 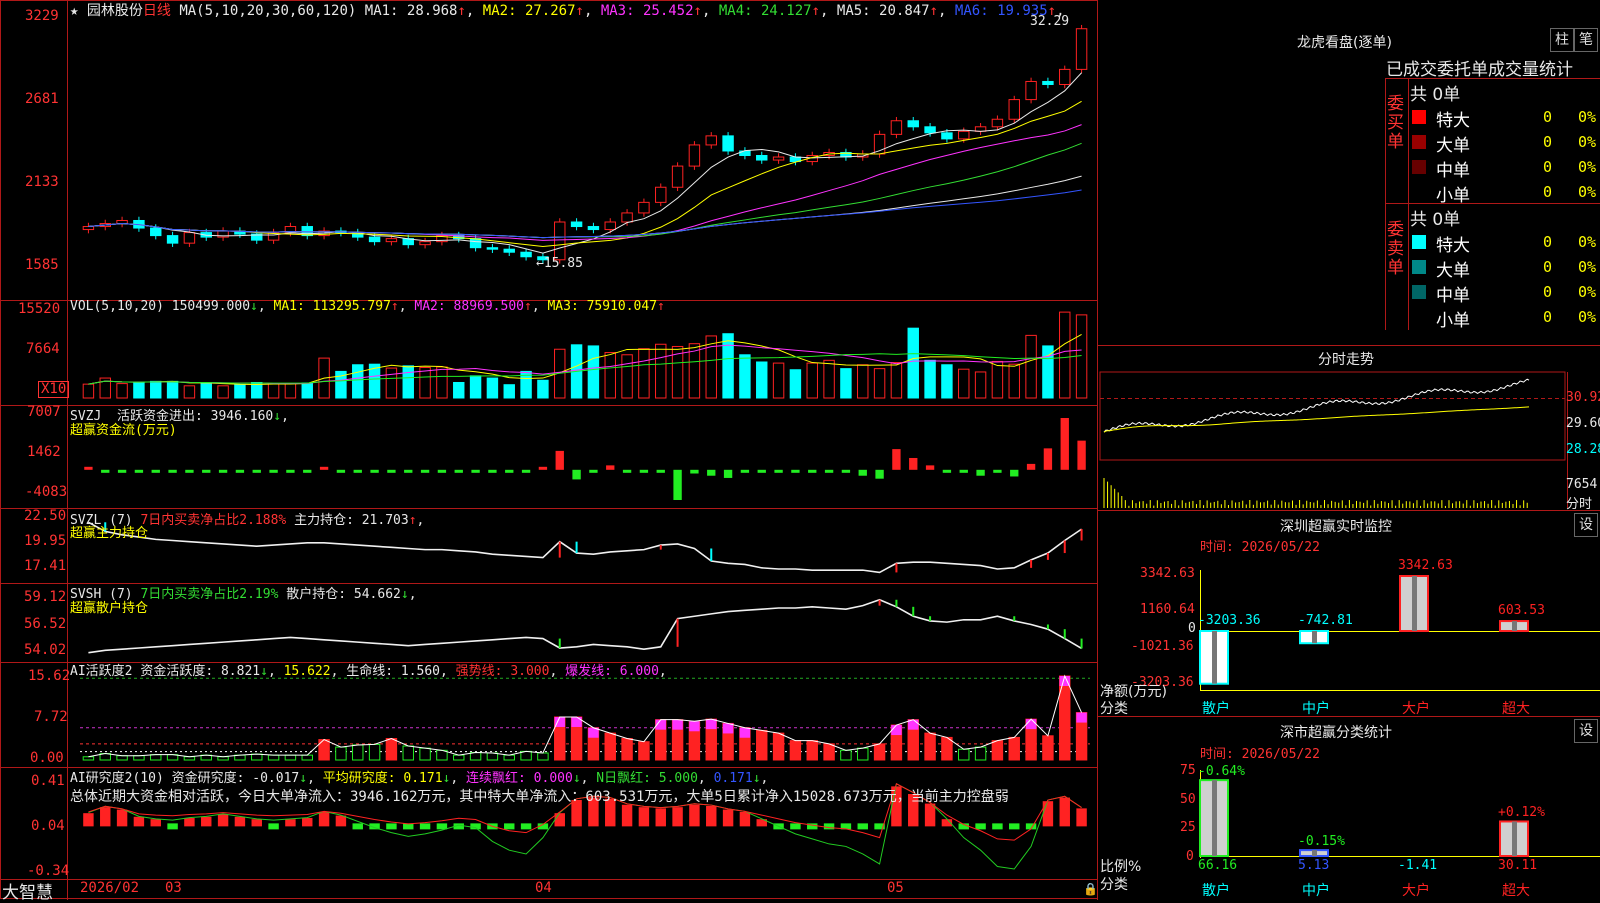 What do you see at coordinates (1188, 799) in the screenshot?
I see `sz-class-tick: 50` at bounding box center [1188, 799].